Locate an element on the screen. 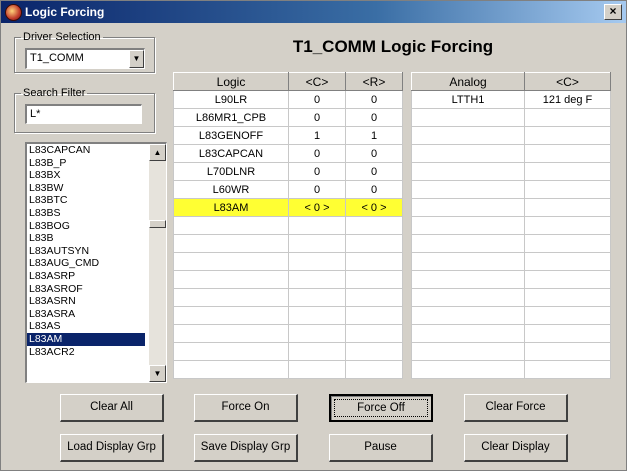 Image resolution: width=627 pixels, height=471 pixels. column-header: Logic is located at coordinates (231, 81).